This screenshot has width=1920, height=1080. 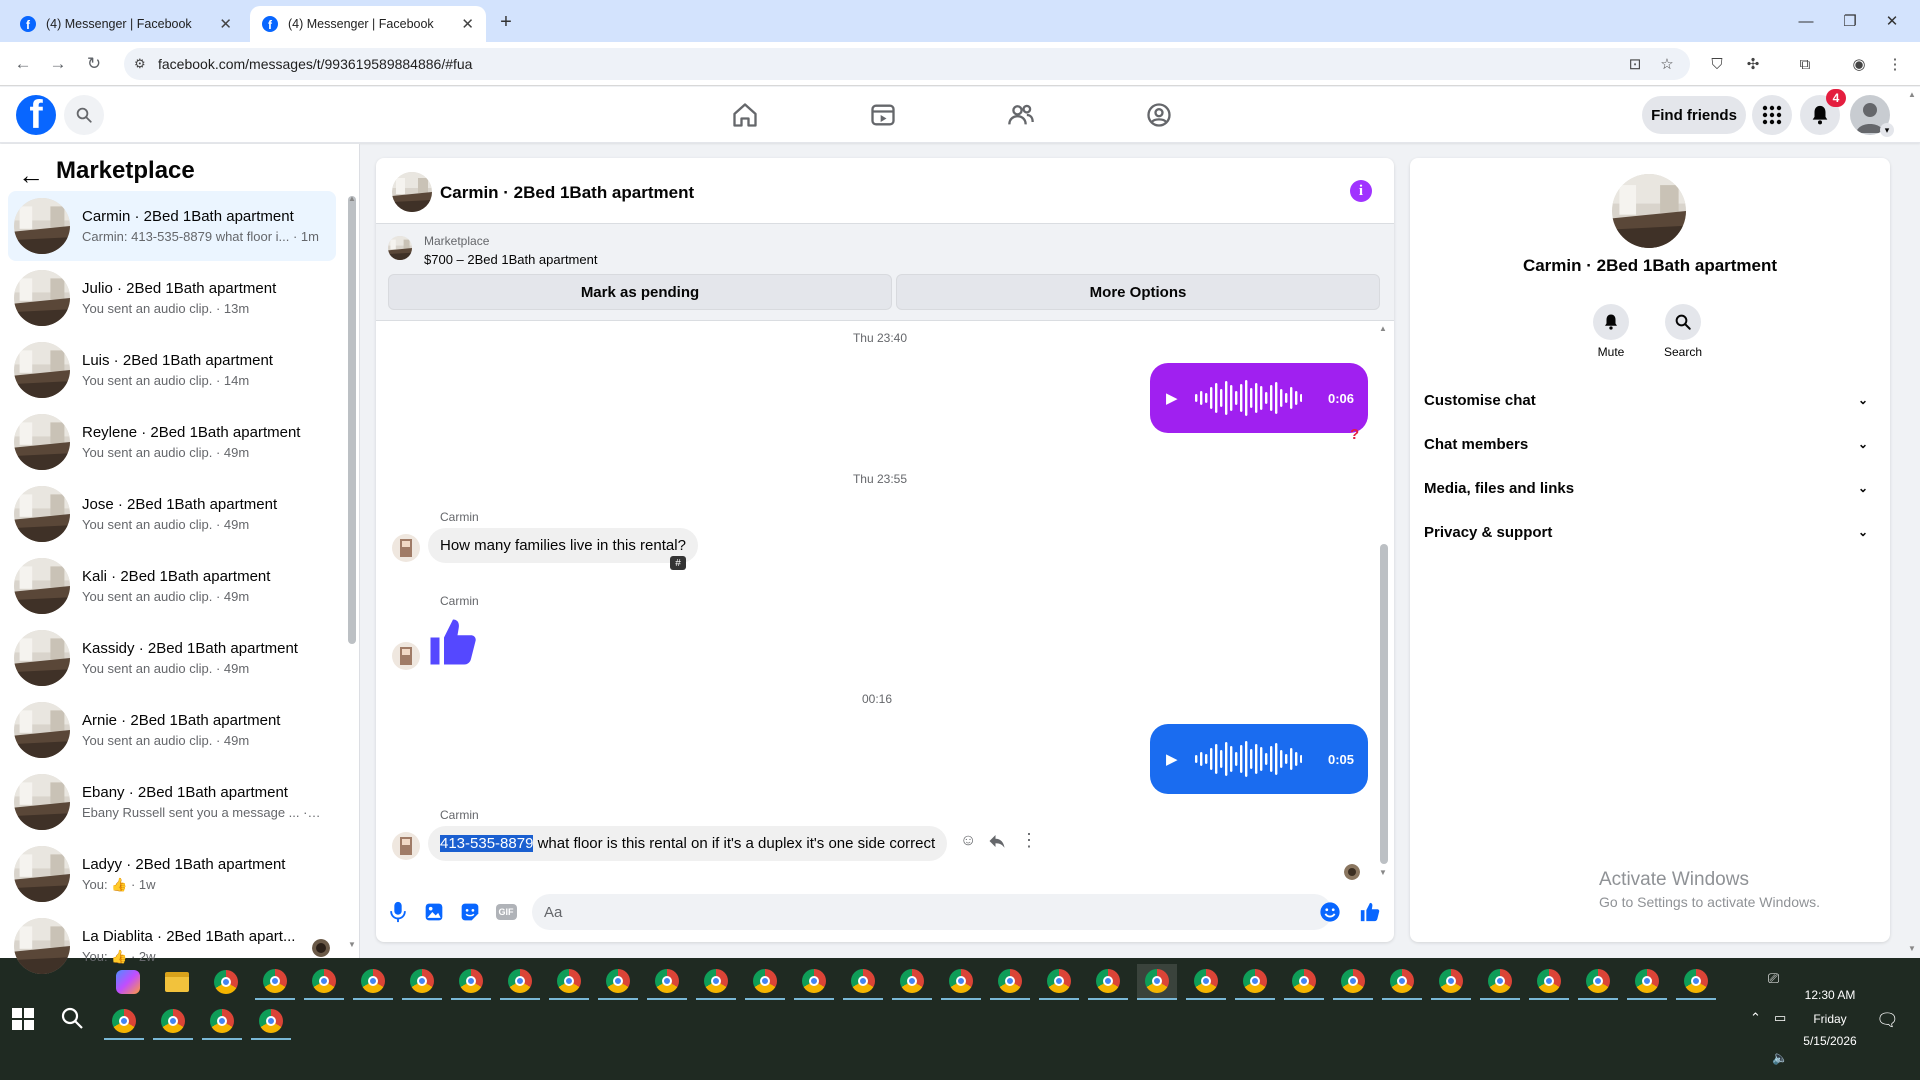 What do you see at coordinates (23, 64) in the screenshot?
I see `back-icon: ←` at bounding box center [23, 64].